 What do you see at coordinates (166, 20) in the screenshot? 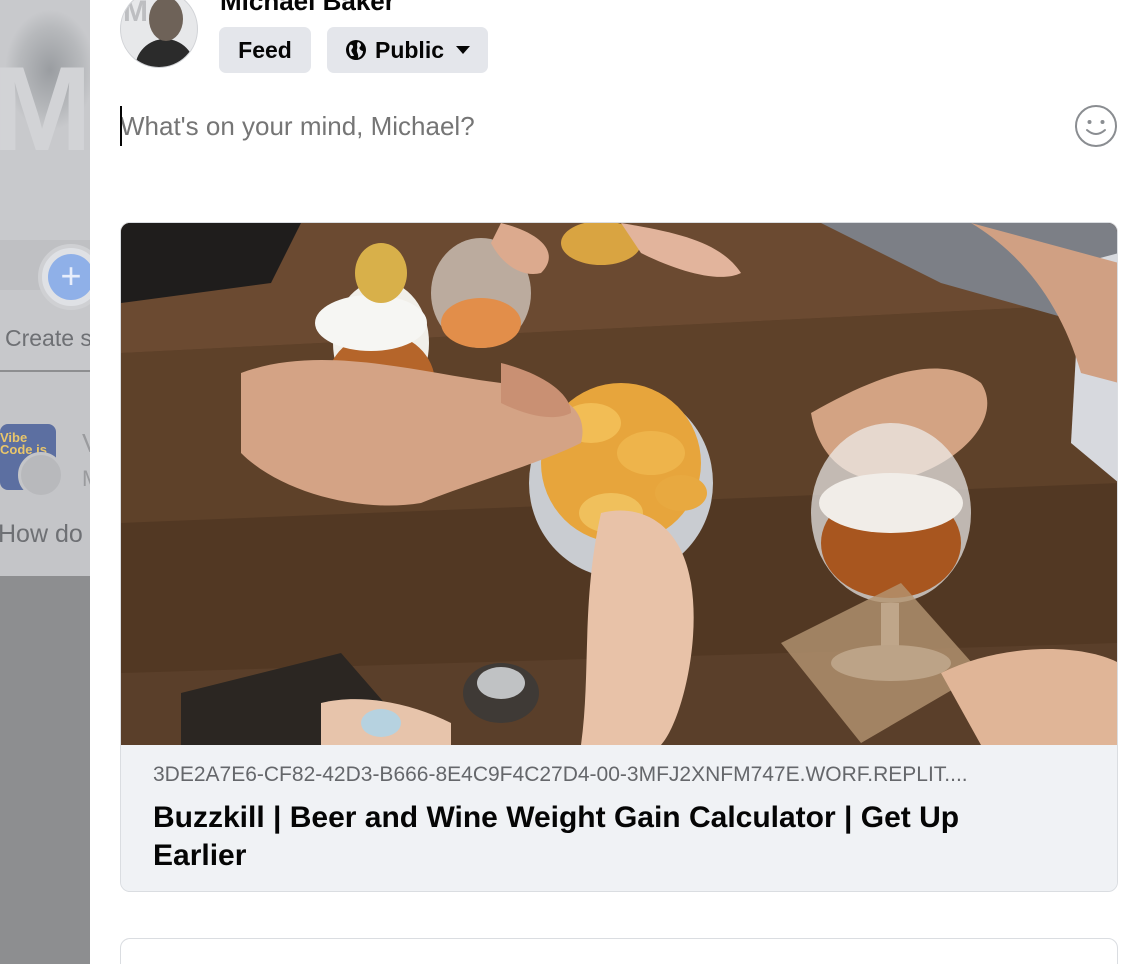
I see `avatar-head` at bounding box center [166, 20].